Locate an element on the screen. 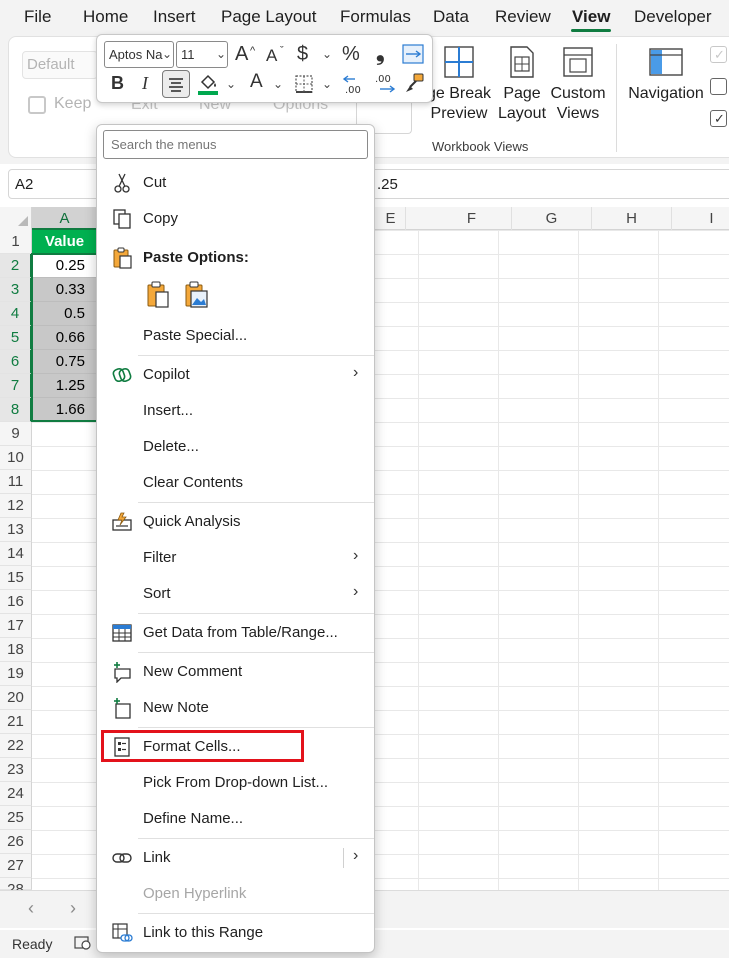  cell-a5: 0.66 is located at coordinates (65, 338).